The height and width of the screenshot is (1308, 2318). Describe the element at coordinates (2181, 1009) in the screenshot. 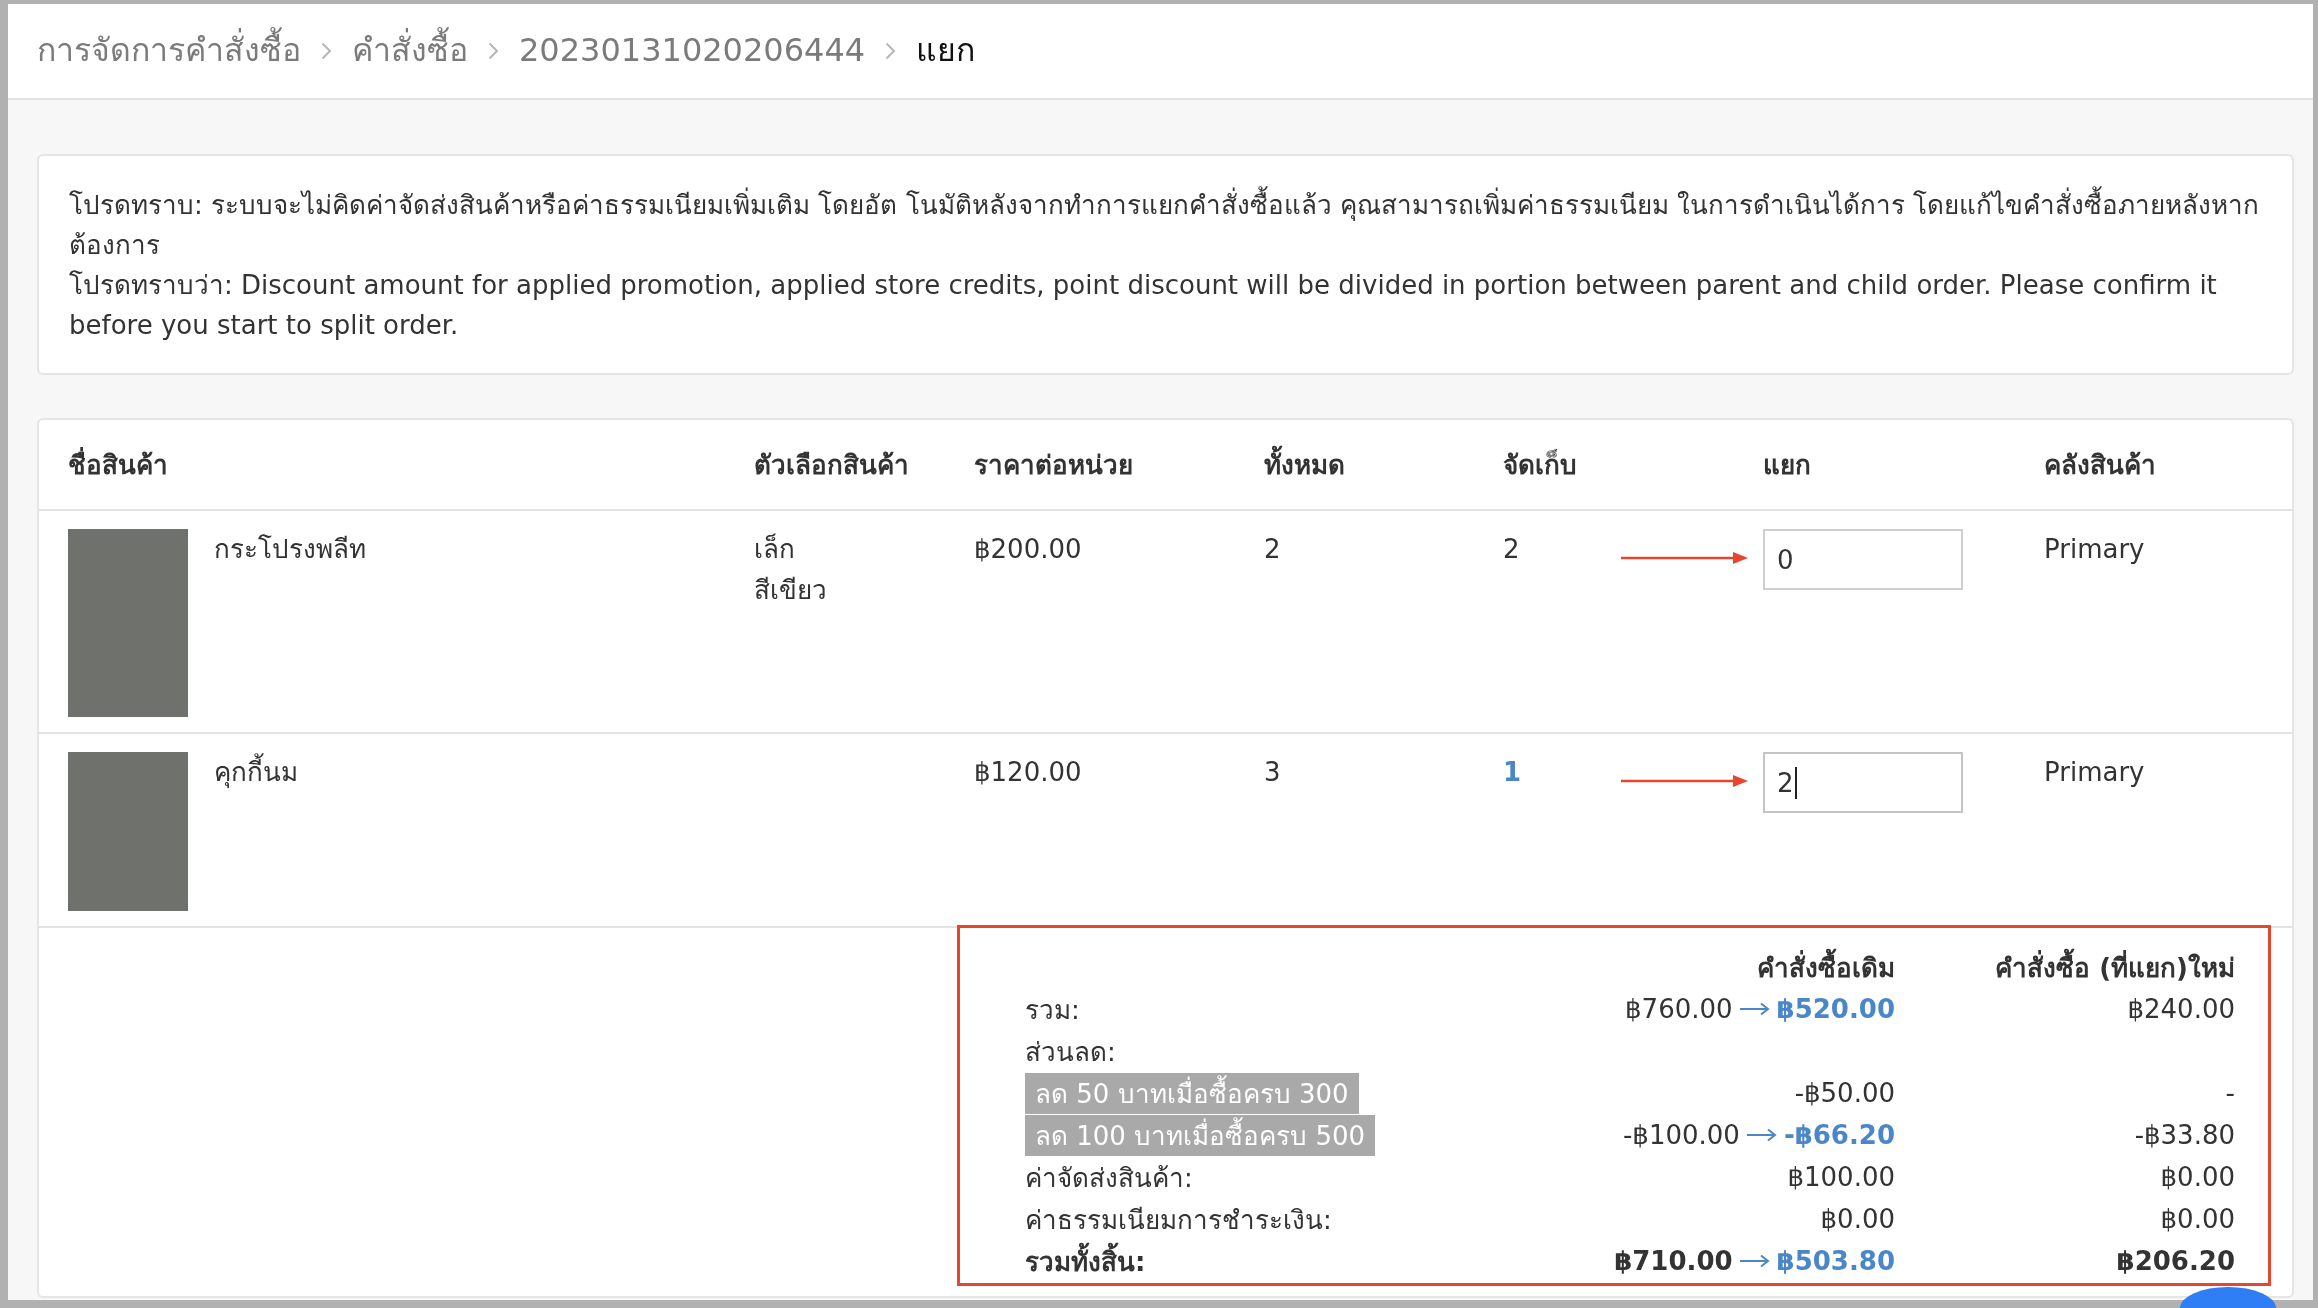

I see `new-order-amount: ฿240.00` at that location.